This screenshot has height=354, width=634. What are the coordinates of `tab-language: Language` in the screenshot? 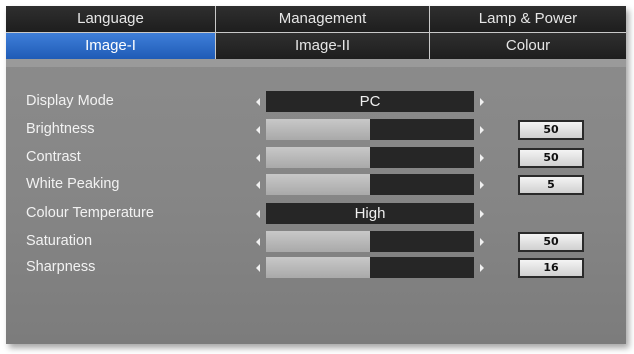 It's located at (111, 19).